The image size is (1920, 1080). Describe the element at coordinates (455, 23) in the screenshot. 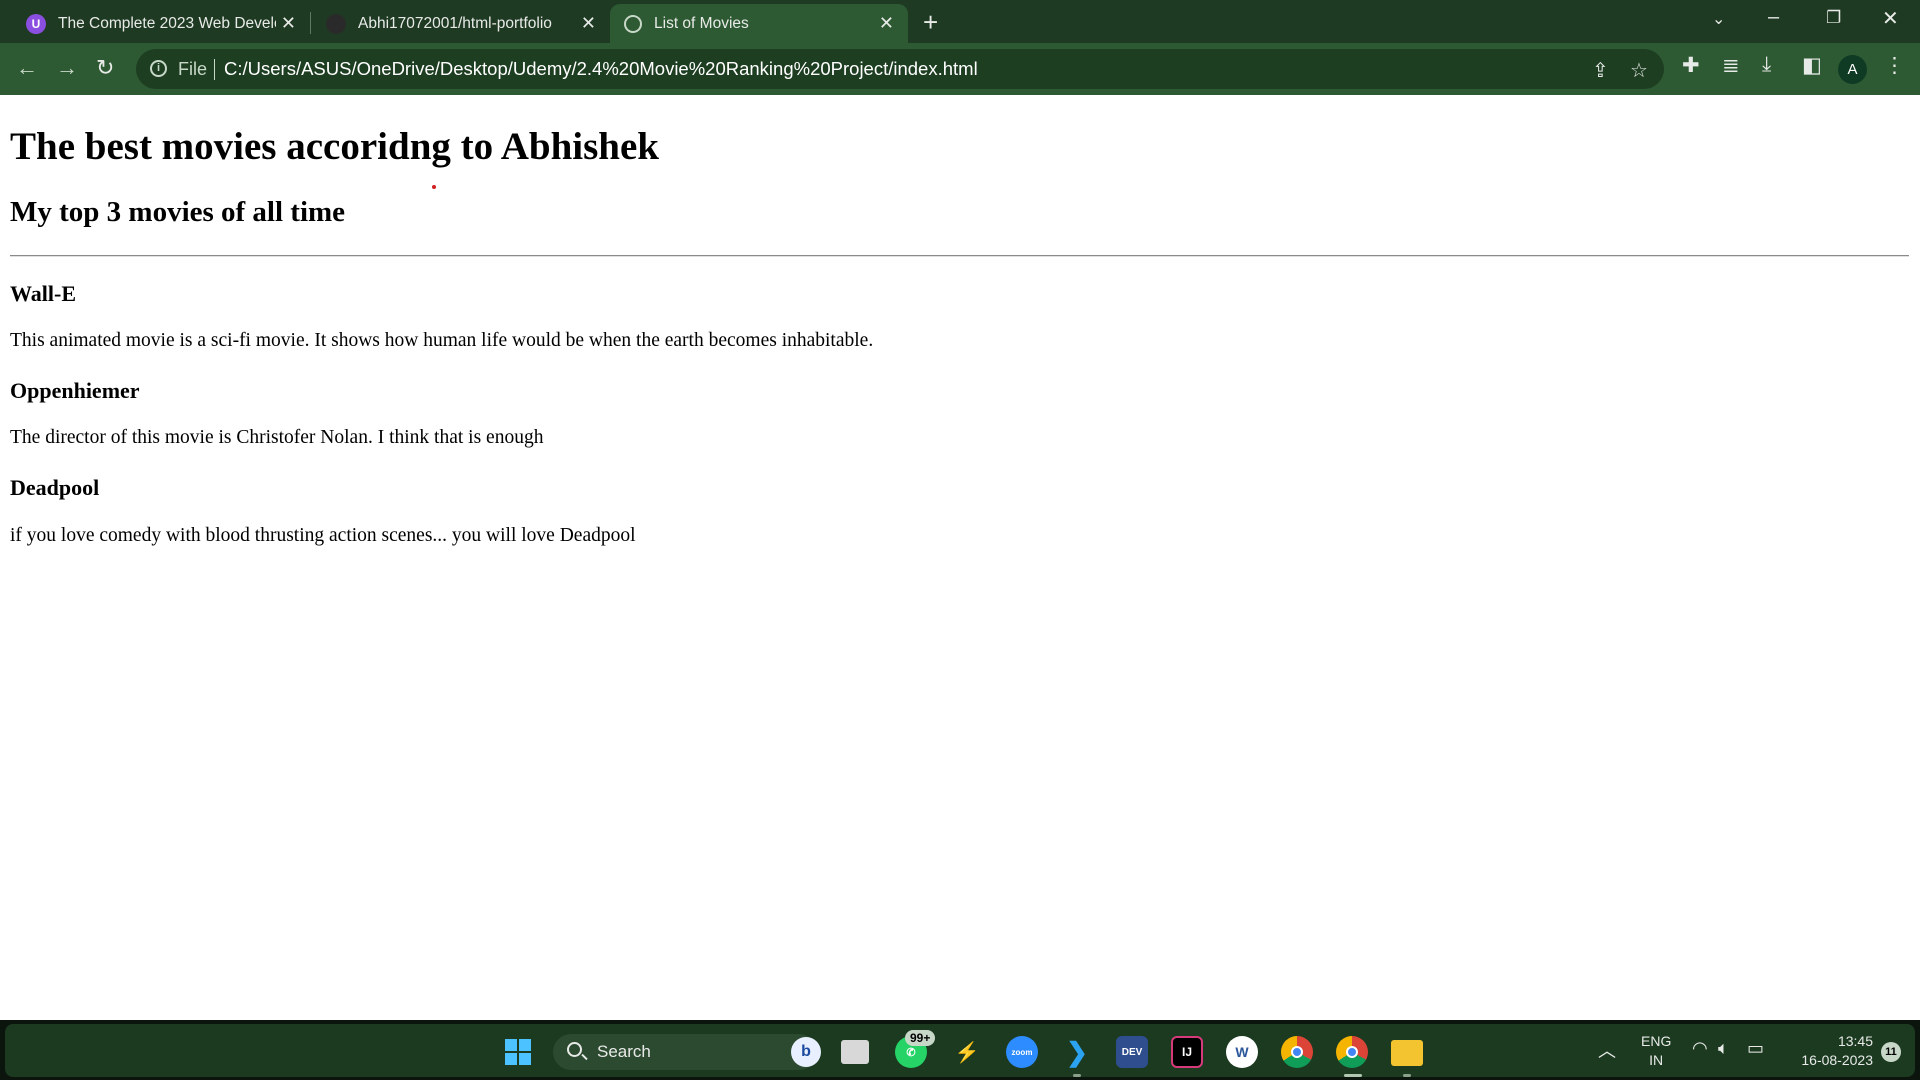

I see `tab-title: Abhi17072001/html-portfolio` at that location.